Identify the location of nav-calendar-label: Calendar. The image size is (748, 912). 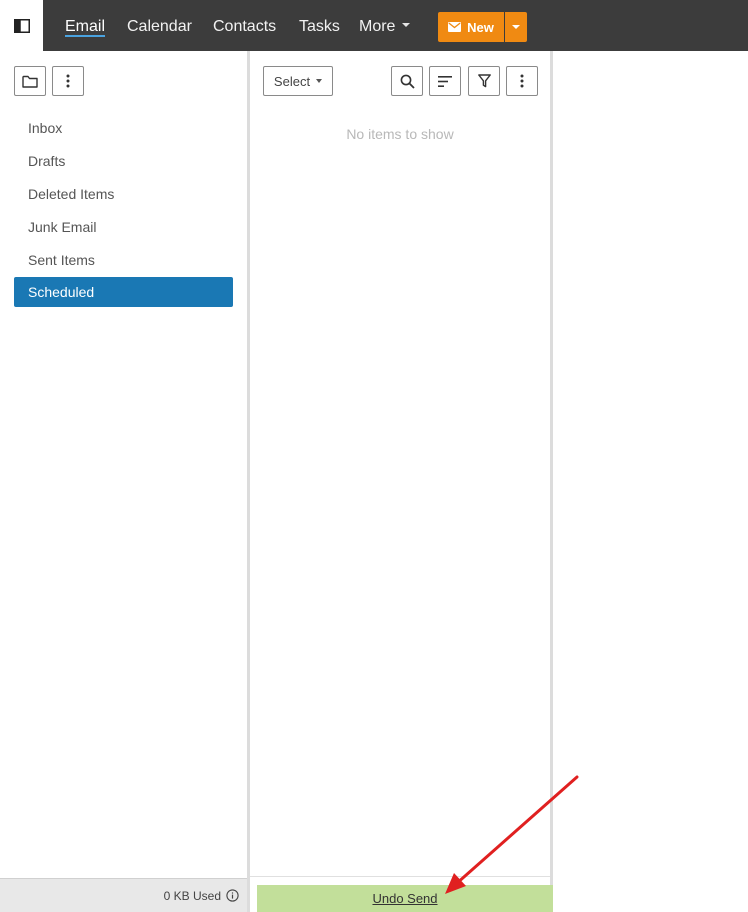
(159, 26).